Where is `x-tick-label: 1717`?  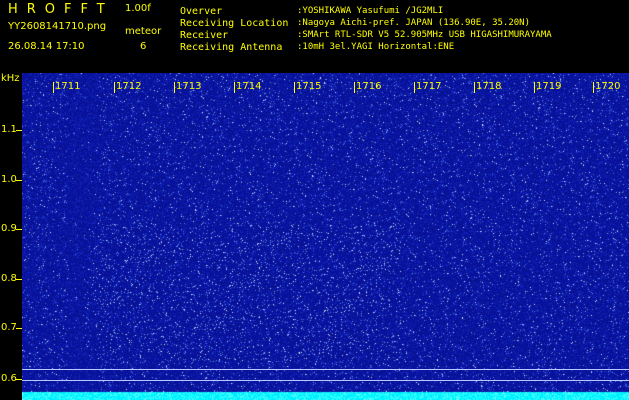
x-tick-label: 1717 is located at coordinates (429, 86).